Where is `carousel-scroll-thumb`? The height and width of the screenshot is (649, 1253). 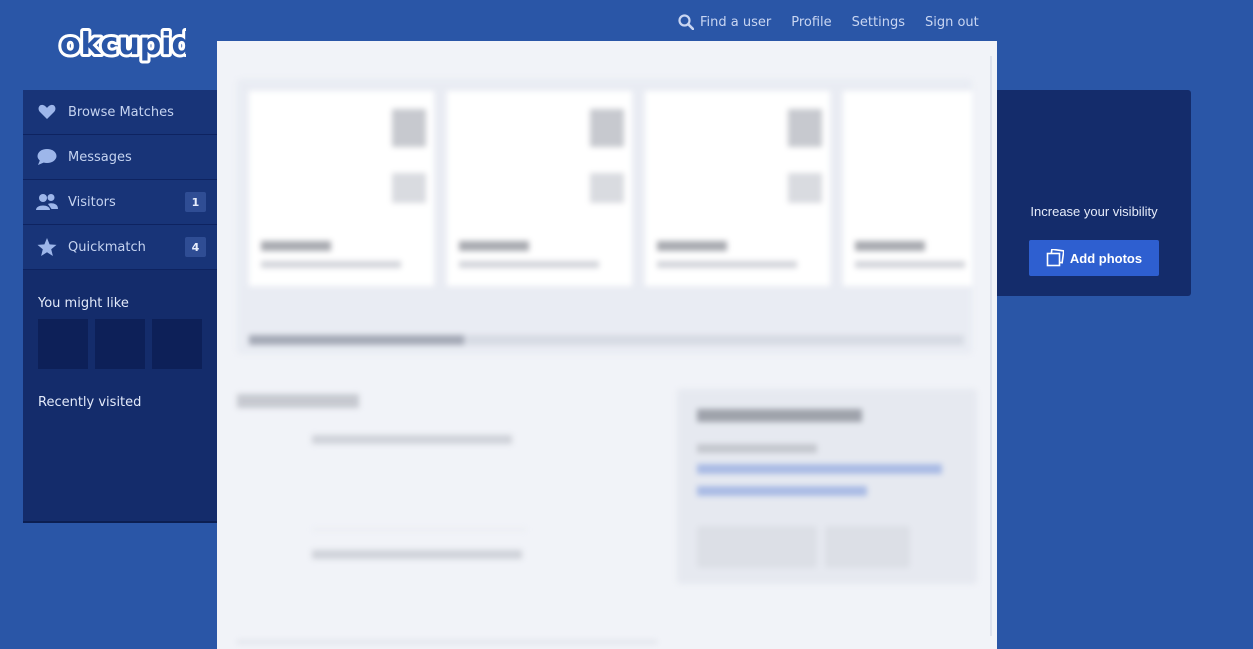 carousel-scroll-thumb is located at coordinates (356, 340).